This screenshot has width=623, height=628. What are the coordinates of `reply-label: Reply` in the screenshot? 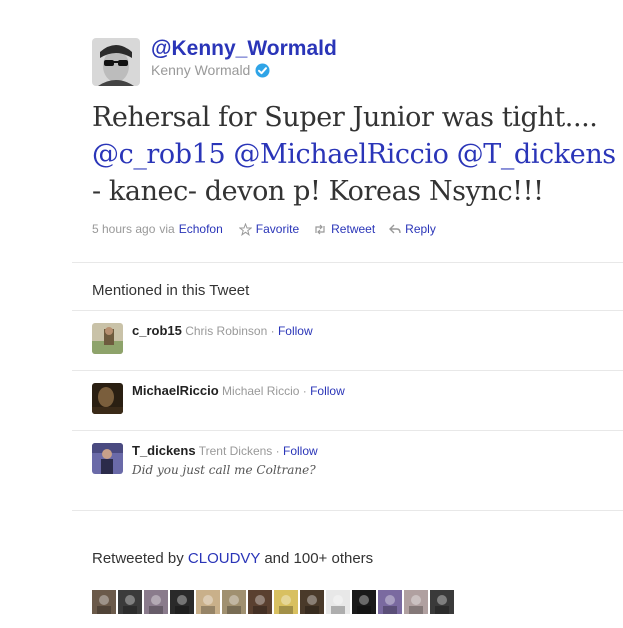 It's located at (420, 229).